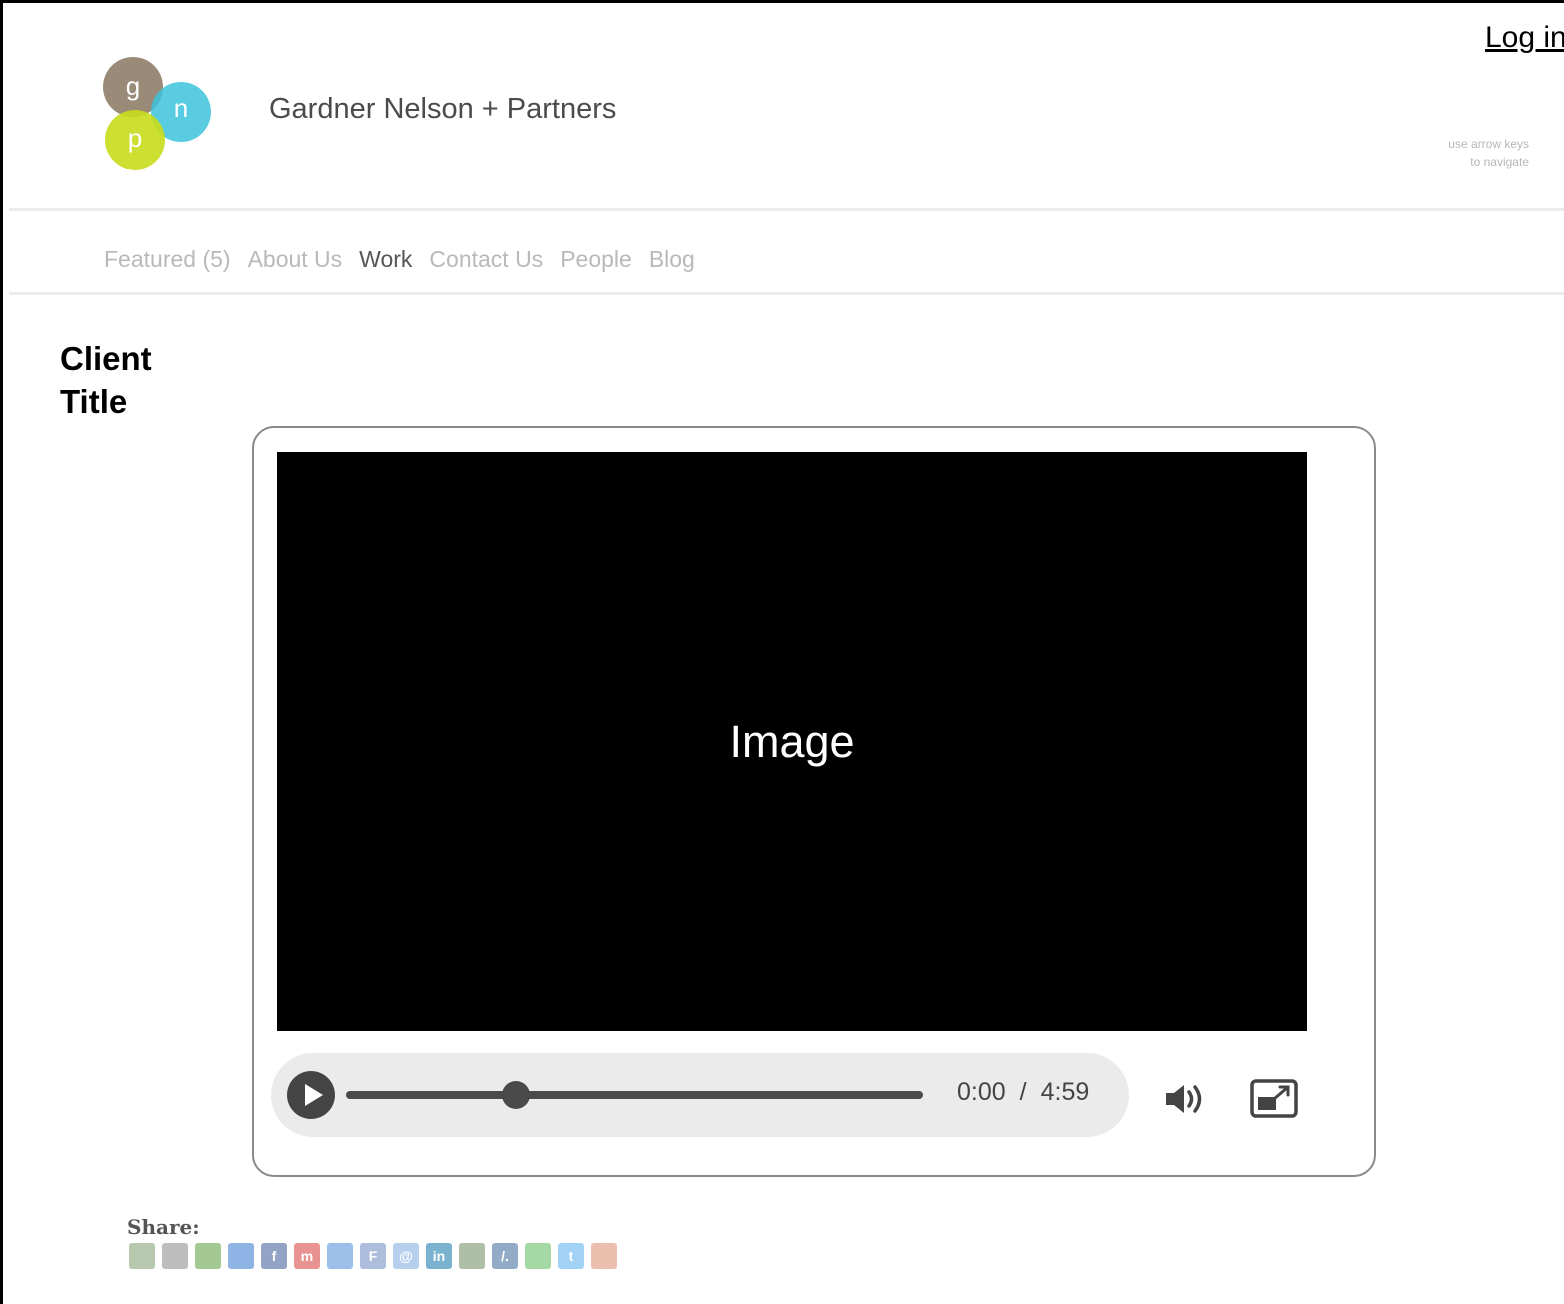 This screenshot has height=1304, width=1564. Describe the element at coordinates (406, 1256) in the screenshot. I see `email-icon: @` at that location.